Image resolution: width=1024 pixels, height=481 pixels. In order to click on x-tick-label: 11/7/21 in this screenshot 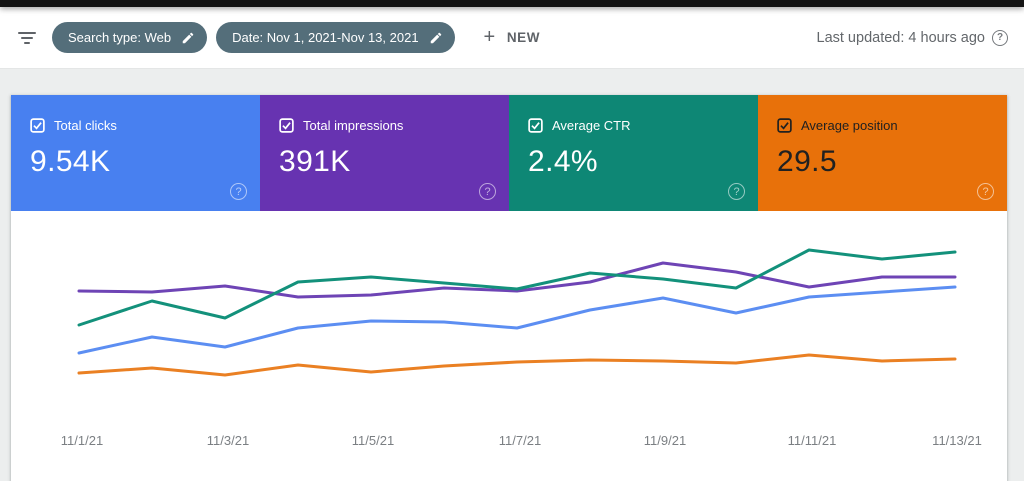, I will do `click(520, 440)`.